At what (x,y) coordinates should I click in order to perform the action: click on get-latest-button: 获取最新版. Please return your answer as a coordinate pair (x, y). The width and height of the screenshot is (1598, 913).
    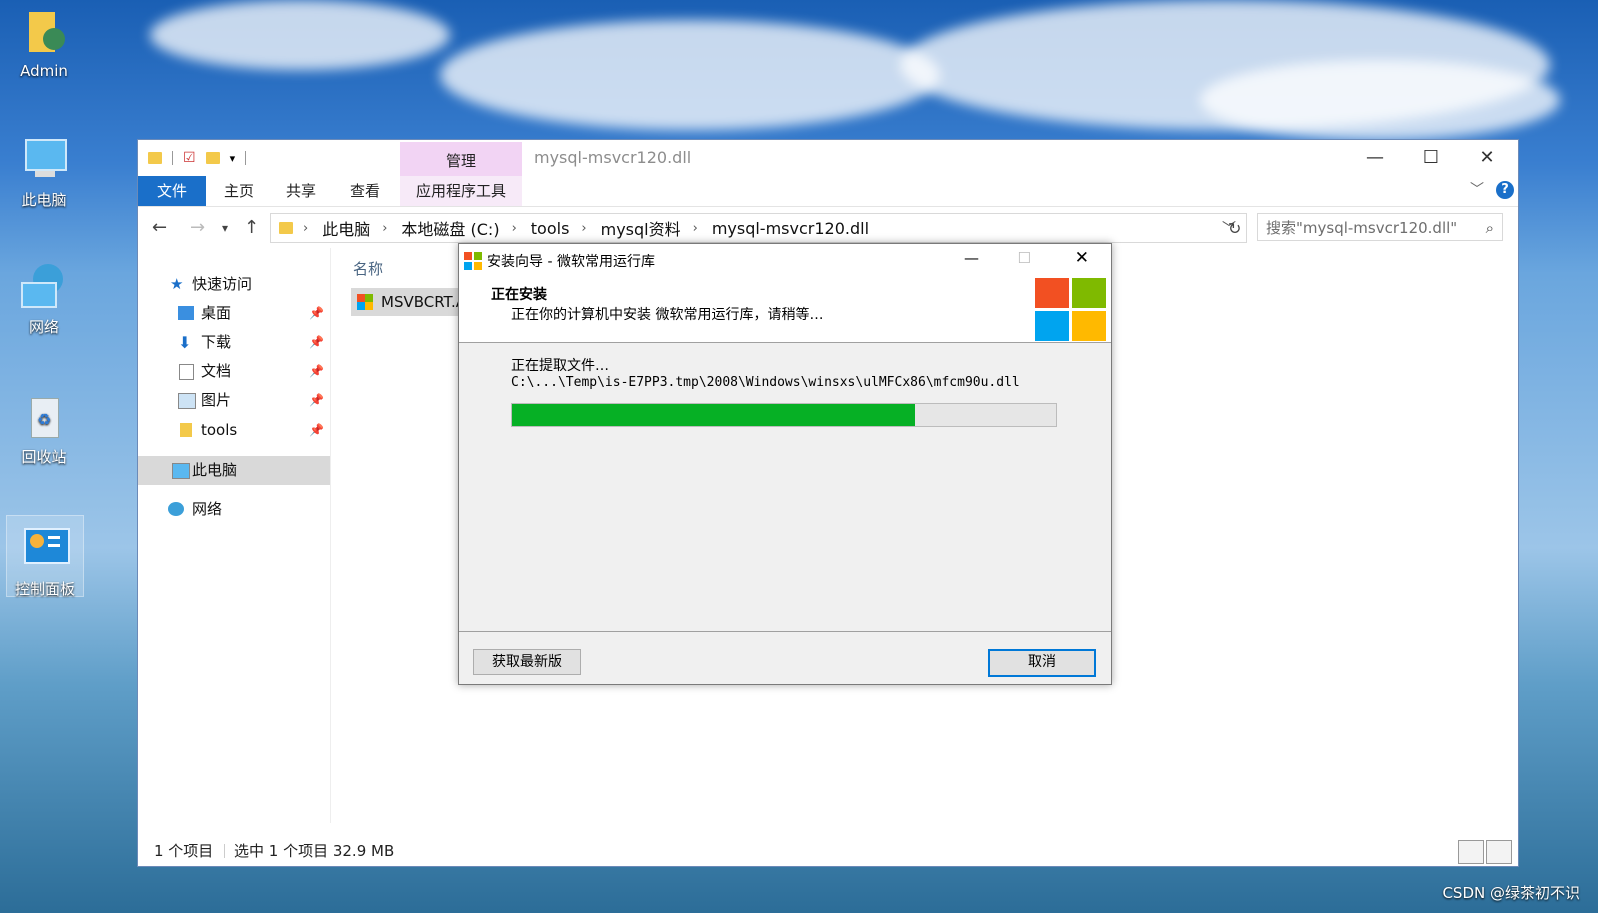
    Looking at the image, I should click on (527, 662).